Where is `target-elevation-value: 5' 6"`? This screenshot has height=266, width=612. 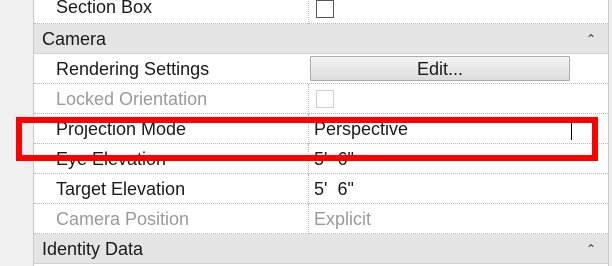 target-elevation-value: 5' 6" is located at coordinates (334, 189).